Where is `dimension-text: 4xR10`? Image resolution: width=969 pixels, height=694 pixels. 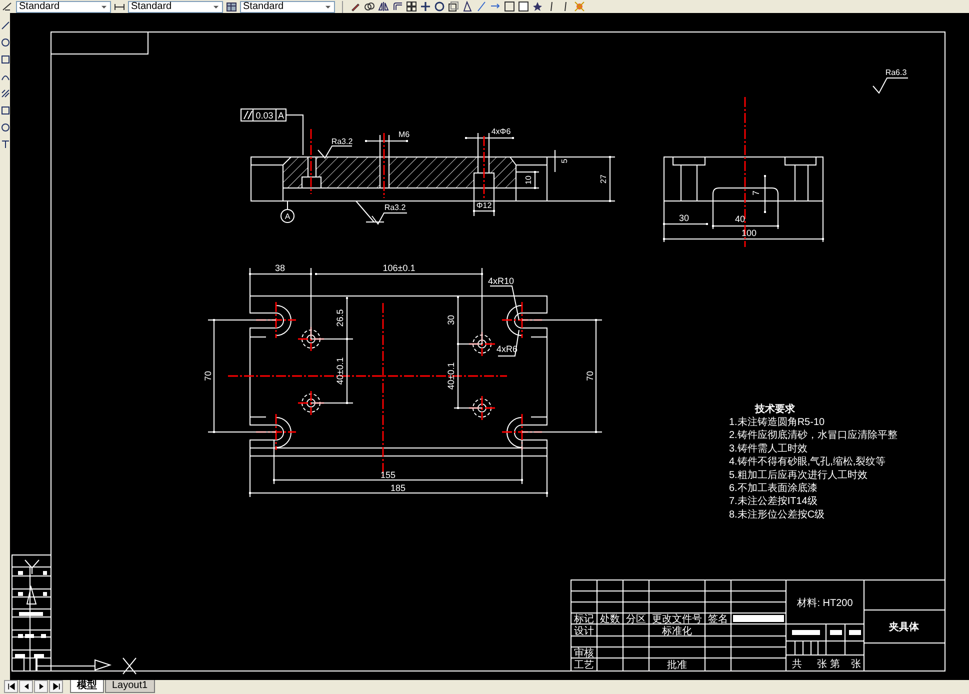 dimension-text: 4xR10 is located at coordinates (501, 281).